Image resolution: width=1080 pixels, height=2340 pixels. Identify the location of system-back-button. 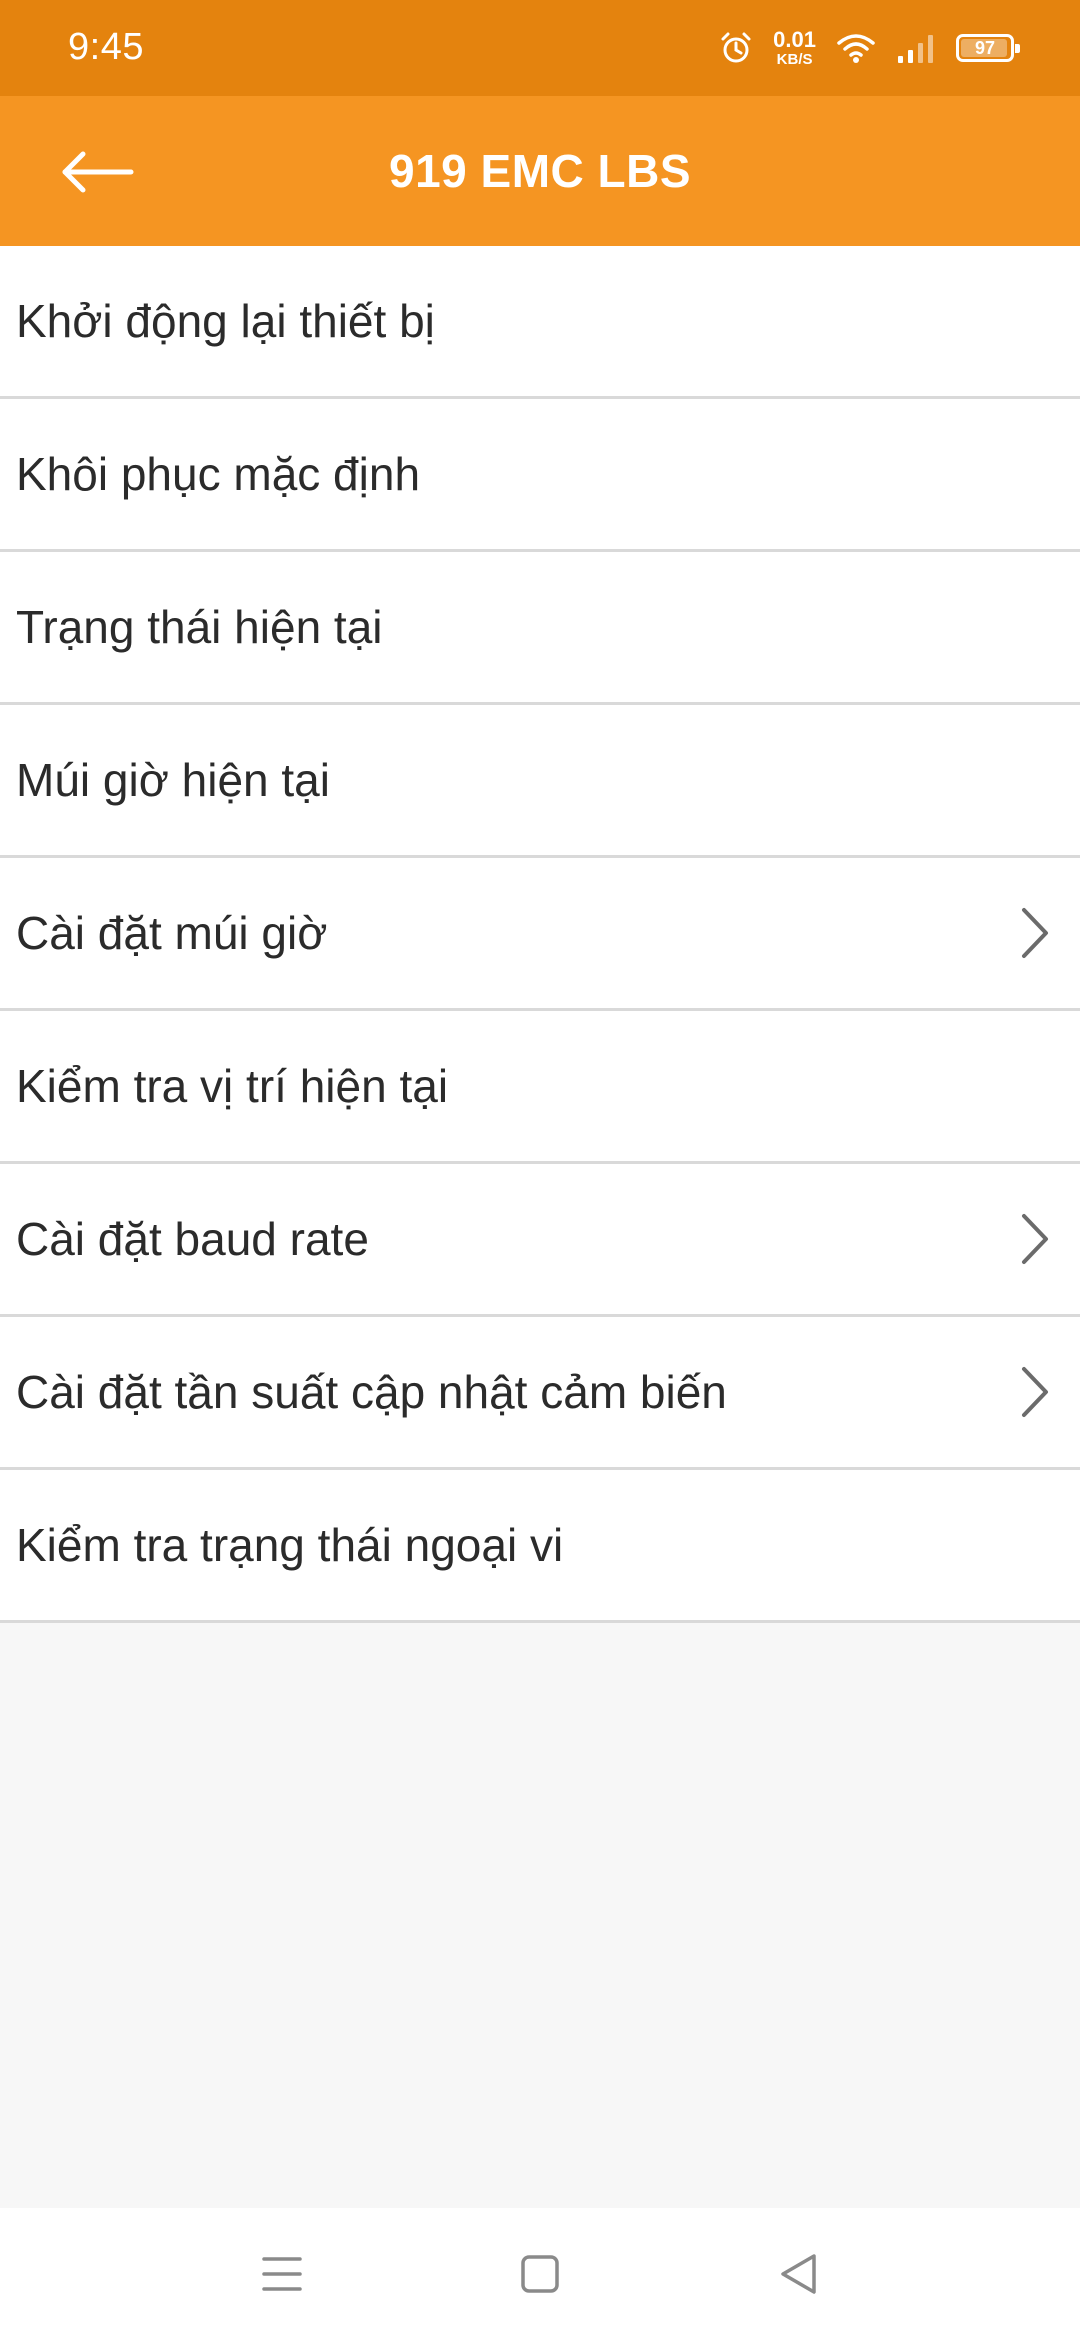
(798, 2274).